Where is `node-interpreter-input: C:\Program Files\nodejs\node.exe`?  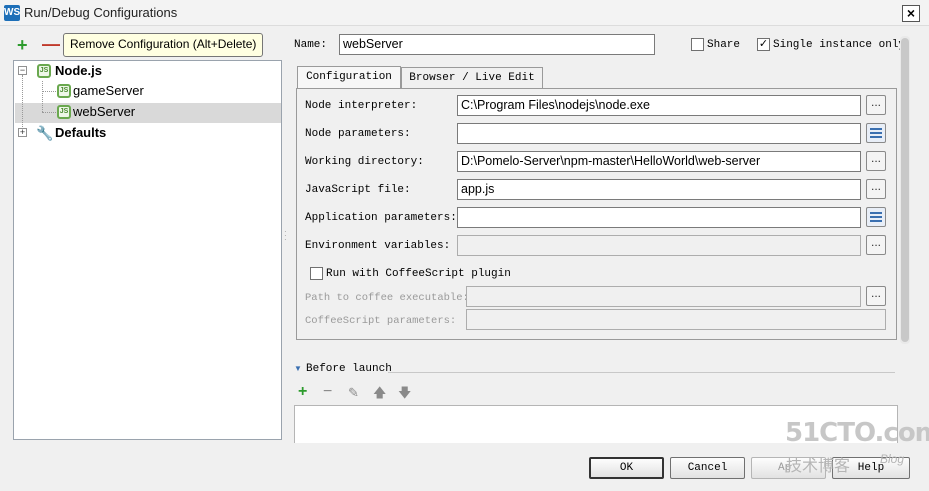
node-interpreter-input: C:\Program Files\nodejs\node.exe is located at coordinates (659, 105).